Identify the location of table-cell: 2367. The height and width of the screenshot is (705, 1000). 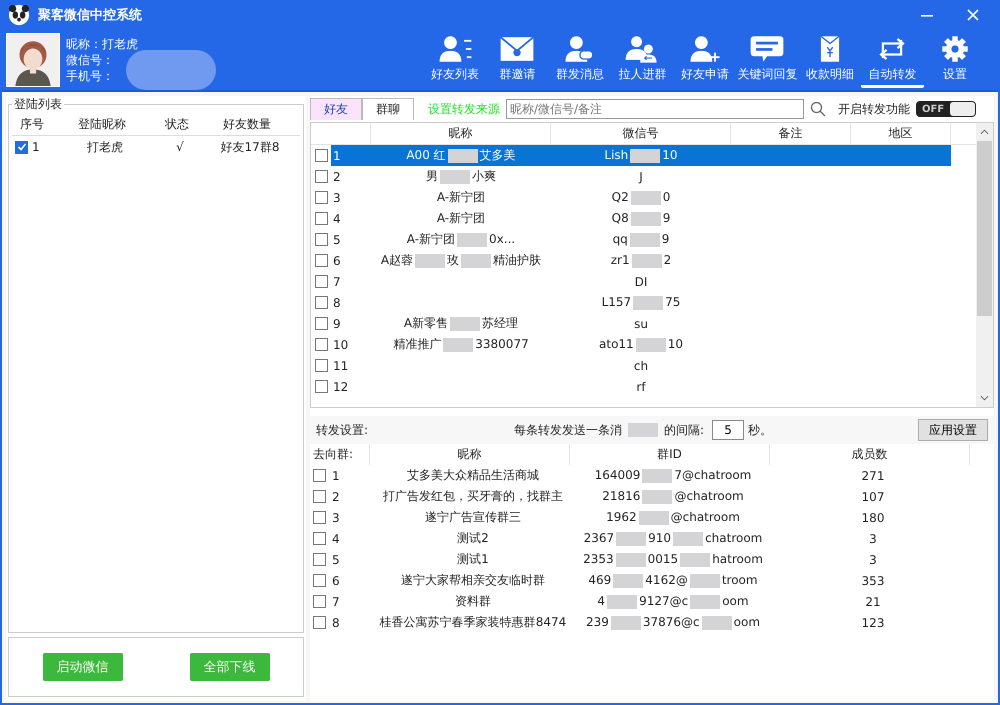
(599, 538).